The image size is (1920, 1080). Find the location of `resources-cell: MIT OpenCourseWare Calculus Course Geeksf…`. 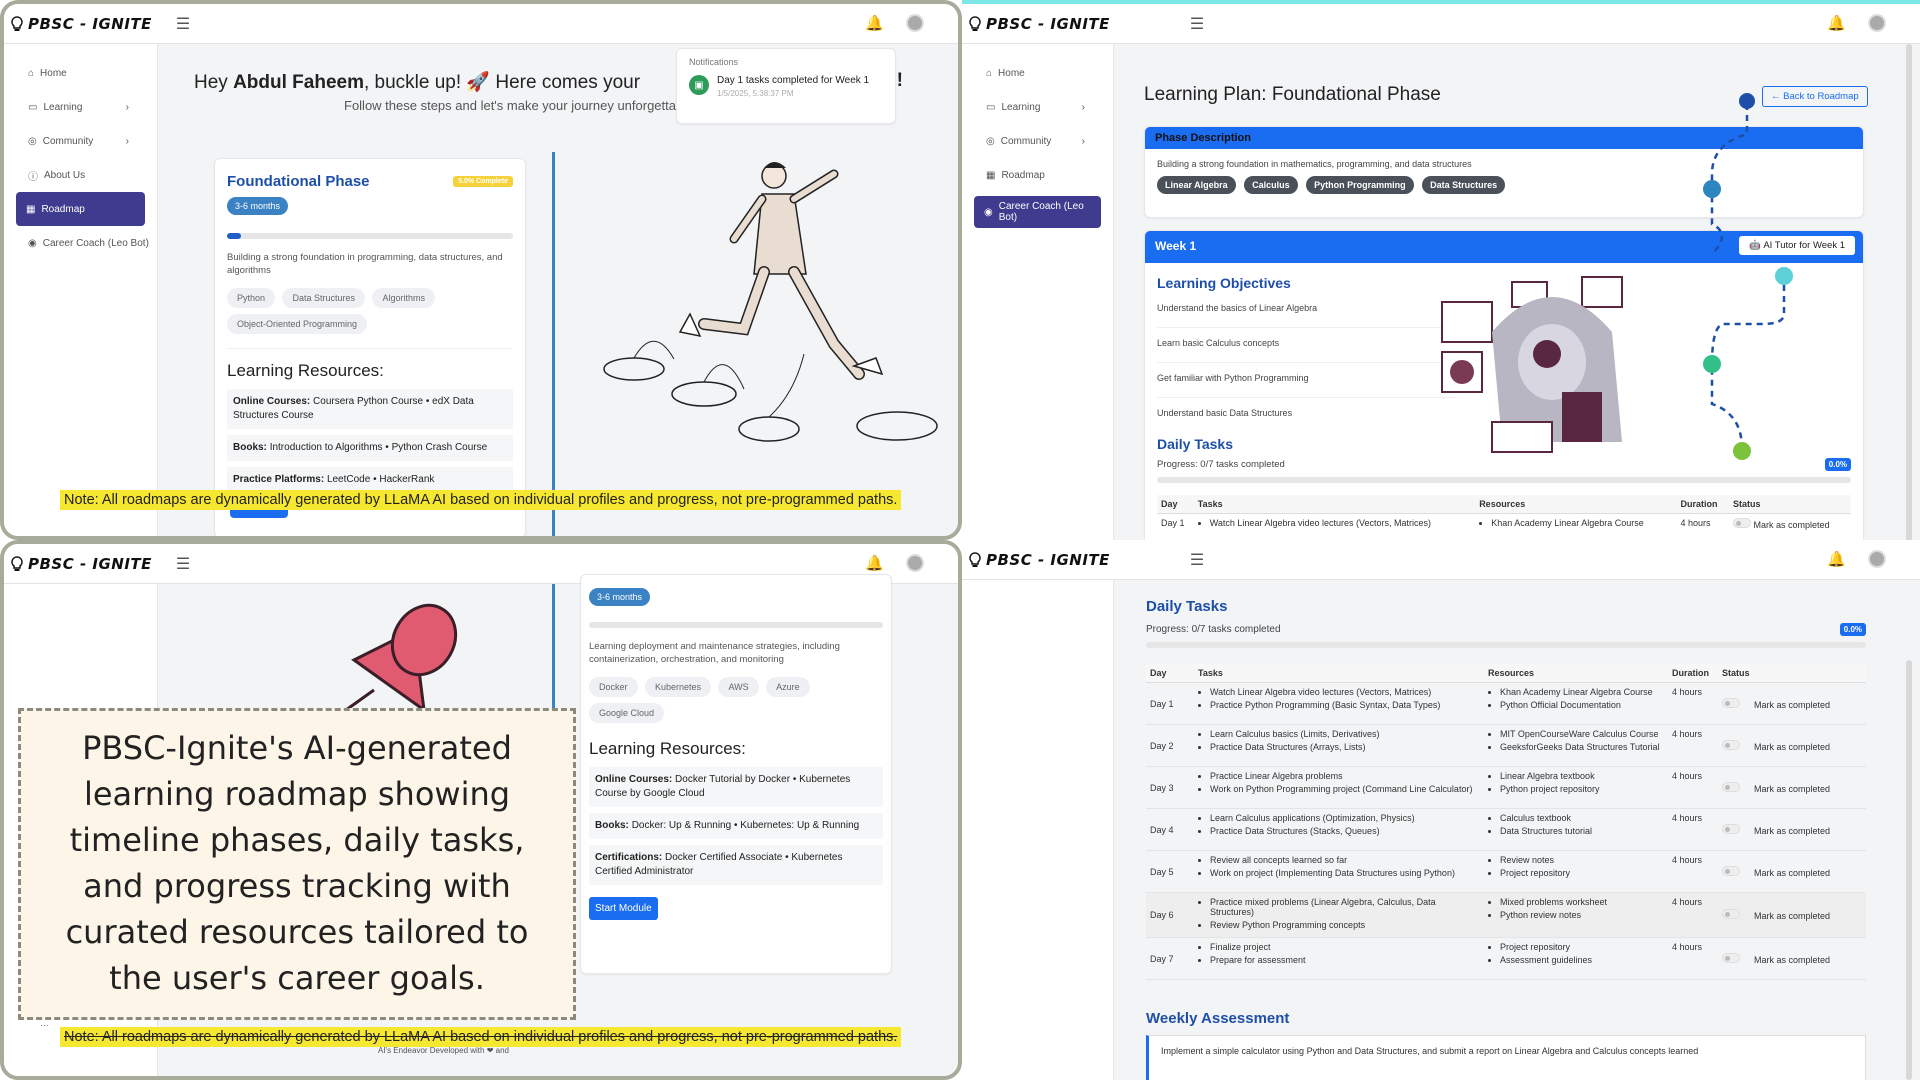

resources-cell: MIT OpenCourseWare Calculus Course Geeksf… is located at coordinates (1576, 745).